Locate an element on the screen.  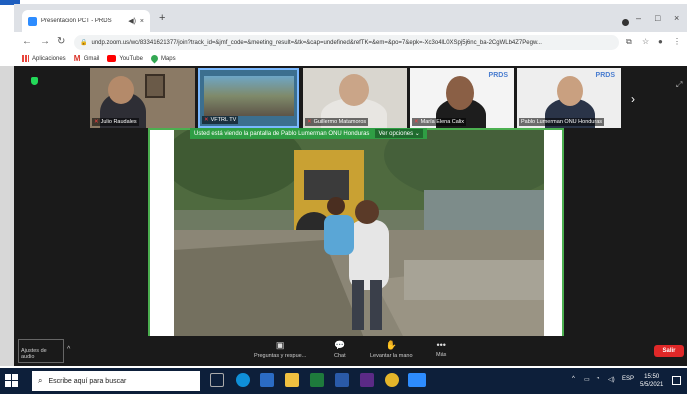
edge-icon is located at coordinates (243, 380).